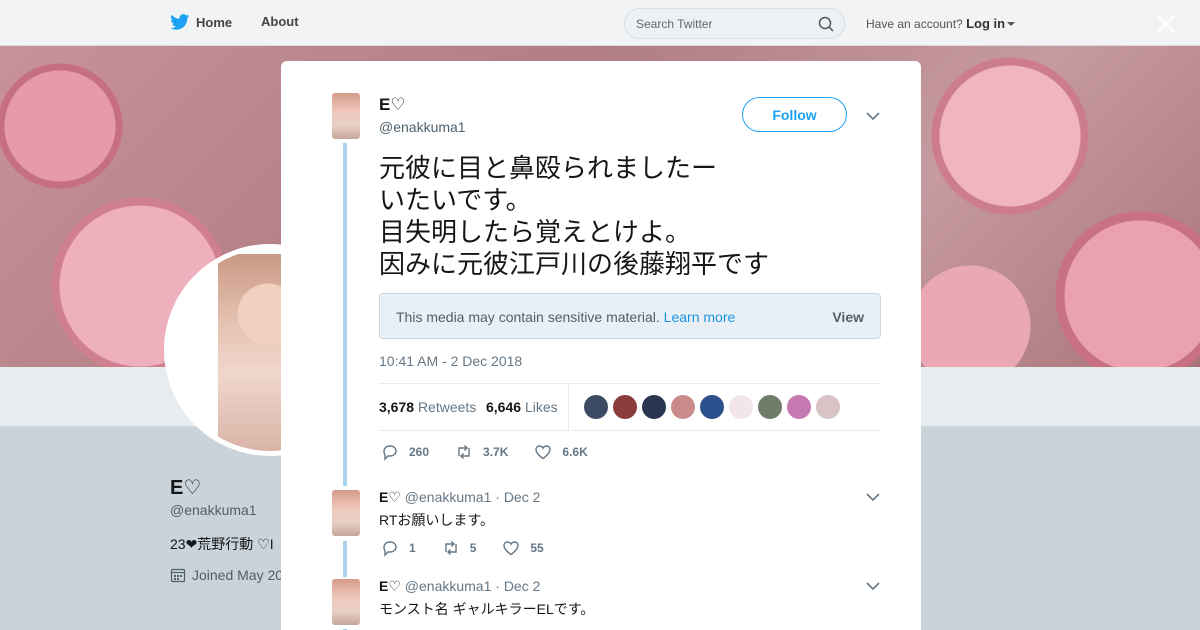 The image size is (1200, 630). I want to click on like-action: 55, so click(523, 548).